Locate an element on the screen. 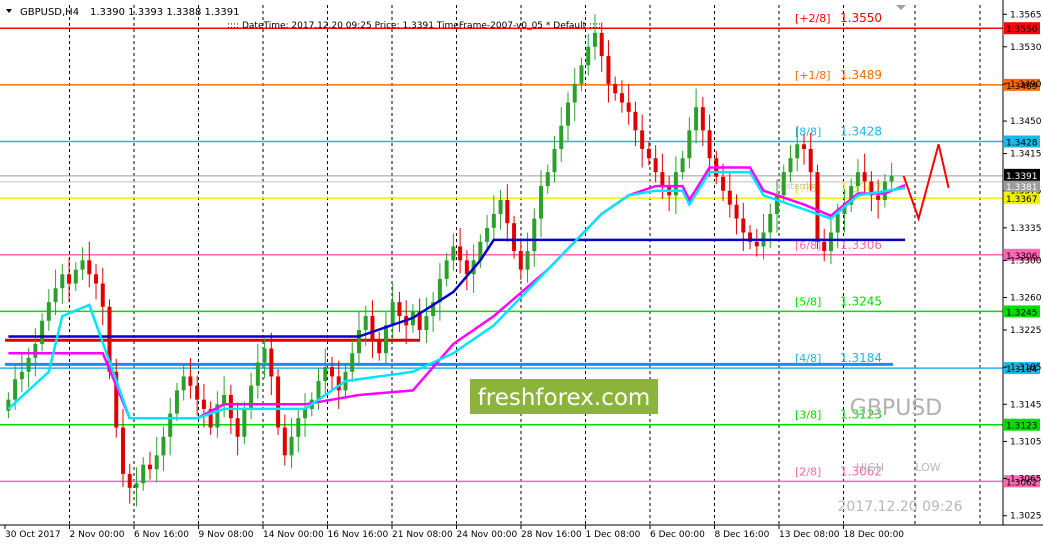 The width and height of the screenshot is (1043, 545). y-tick-label: 1.3145 is located at coordinates (1026, 405).